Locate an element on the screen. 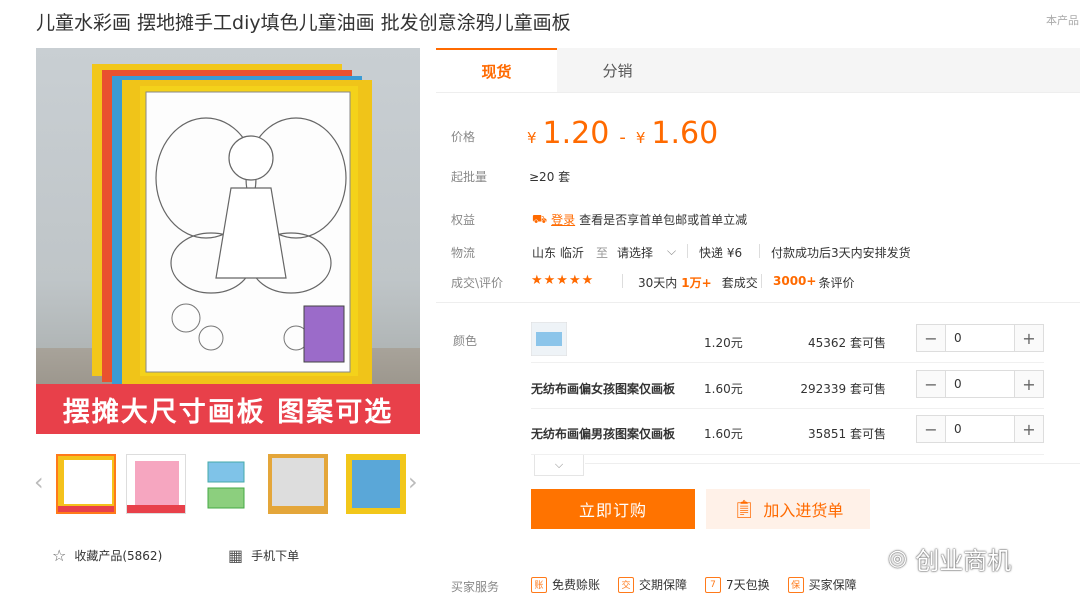 The height and width of the screenshot is (607, 1080). coupon-icon: ⛟ is located at coordinates (540, 218).